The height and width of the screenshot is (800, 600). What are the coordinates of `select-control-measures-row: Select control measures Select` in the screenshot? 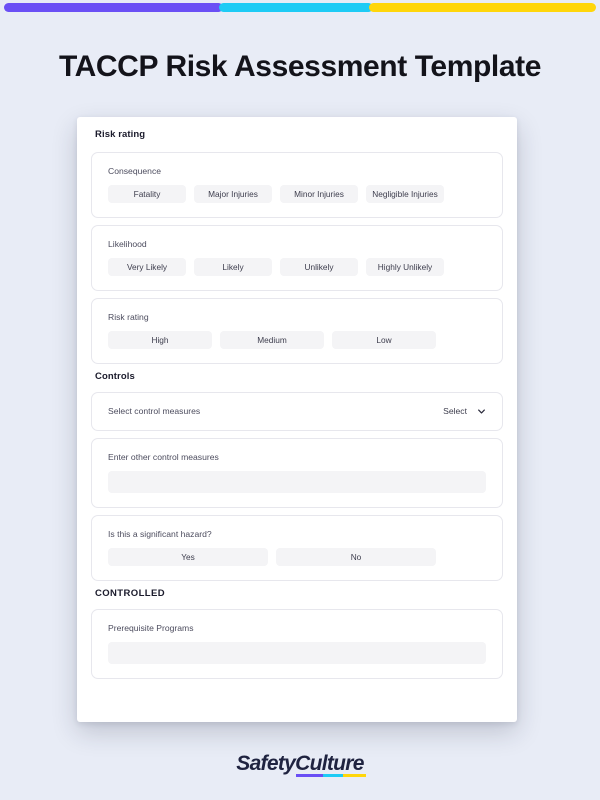 It's located at (297, 411).